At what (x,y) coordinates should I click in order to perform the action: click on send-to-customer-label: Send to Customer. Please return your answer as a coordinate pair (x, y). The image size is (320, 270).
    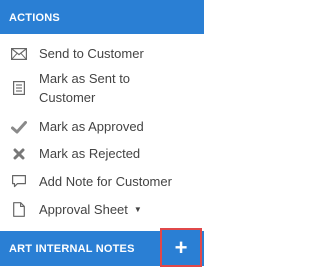
    Looking at the image, I should click on (91, 53).